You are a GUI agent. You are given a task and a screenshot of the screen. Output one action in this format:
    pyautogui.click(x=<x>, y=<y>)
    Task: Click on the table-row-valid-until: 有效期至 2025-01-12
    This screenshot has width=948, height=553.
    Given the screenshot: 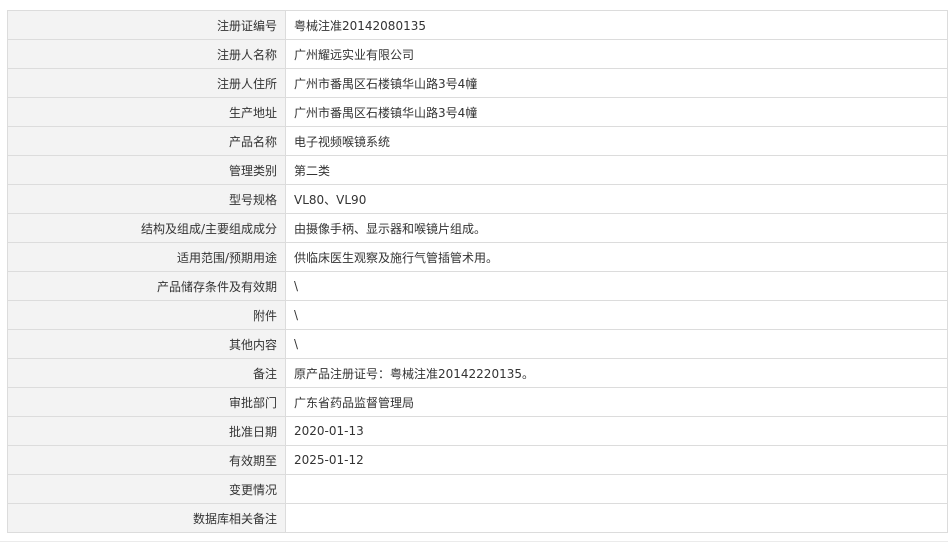 What is the action you would take?
    pyautogui.click(x=477, y=460)
    